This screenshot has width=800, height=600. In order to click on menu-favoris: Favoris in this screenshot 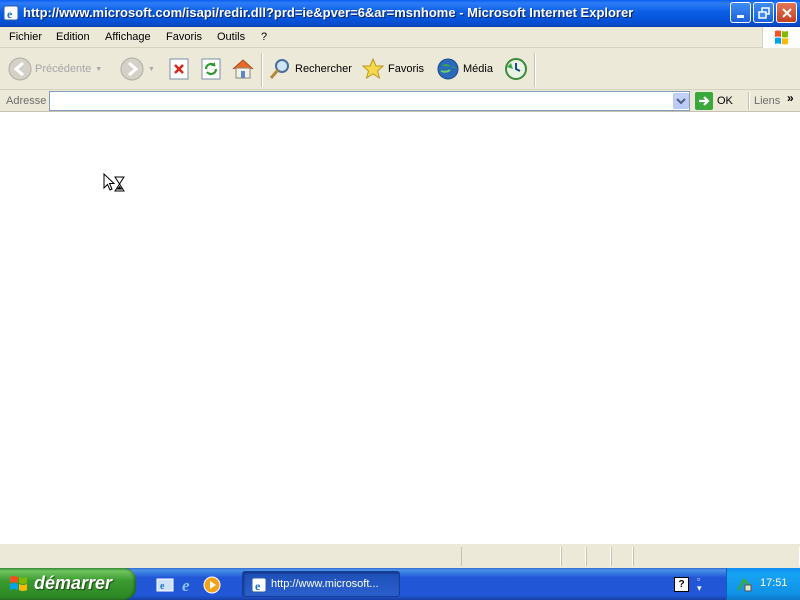, I will do `click(184, 37)`.